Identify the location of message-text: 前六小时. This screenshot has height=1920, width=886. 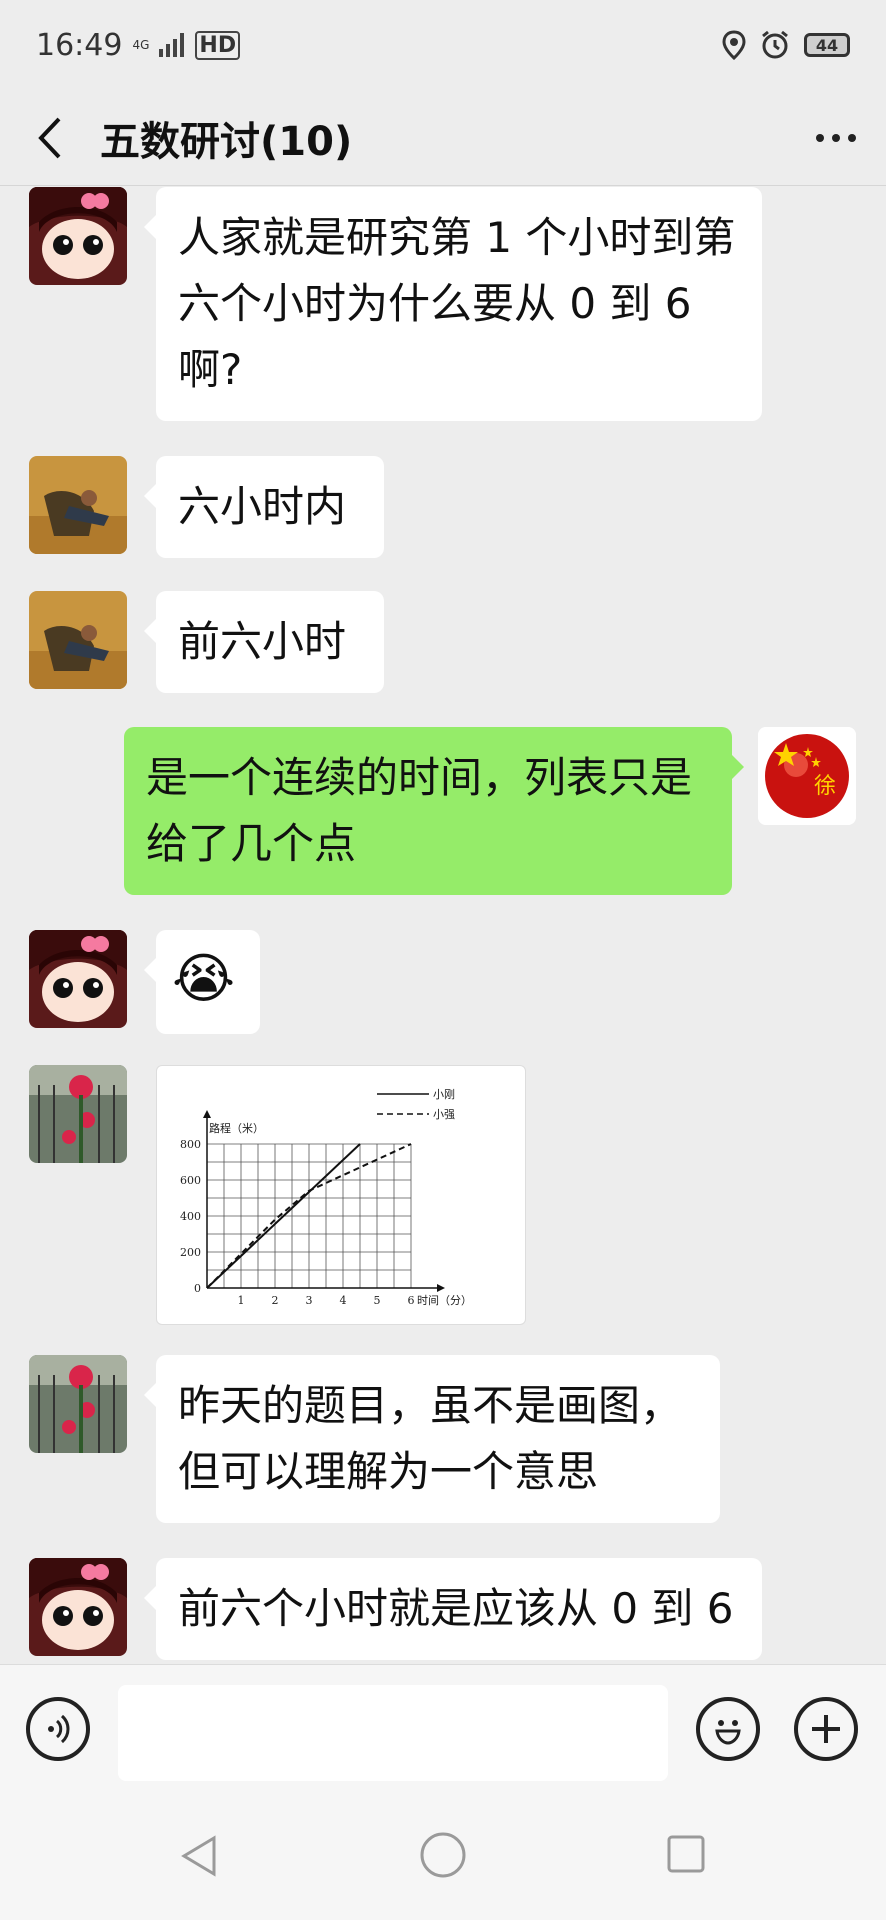
(262, 641).